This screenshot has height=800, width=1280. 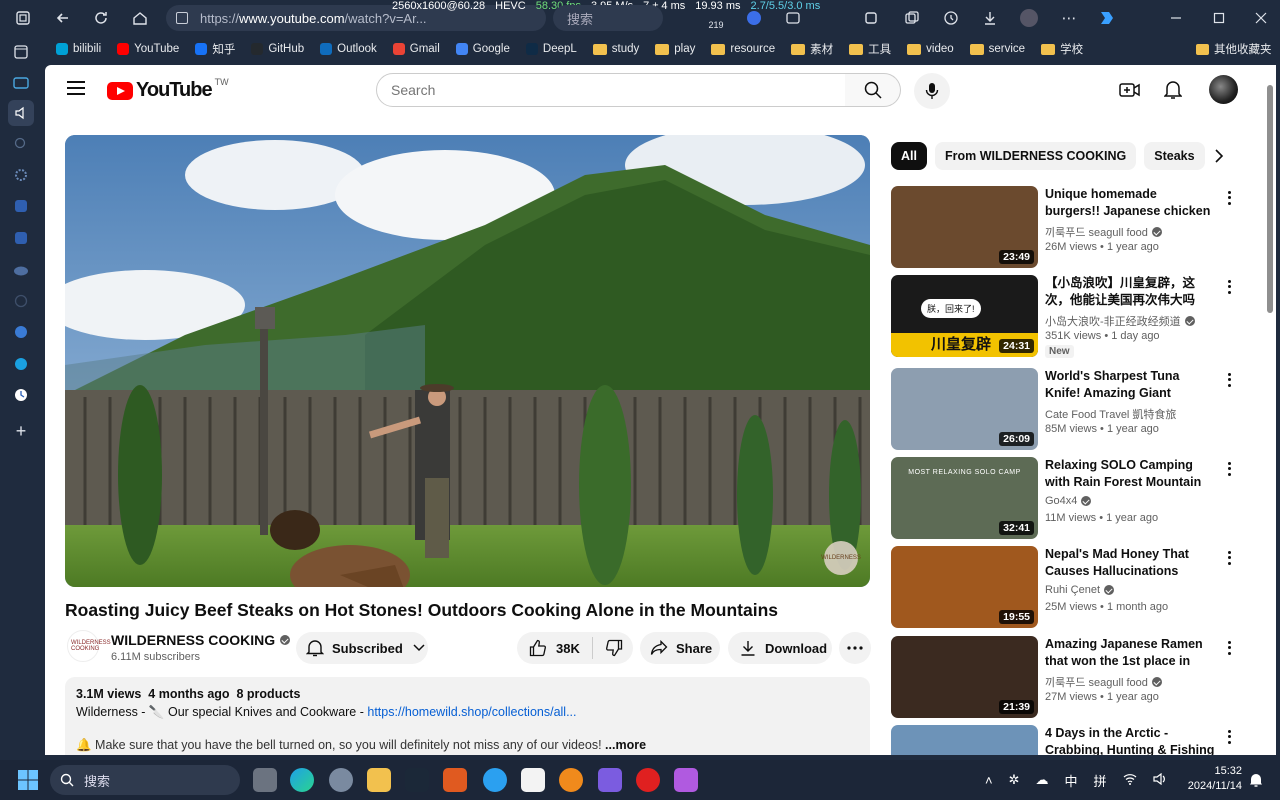 What do you see at coordinates (78, 49) in the screenshot?
I see `bookmark-item: bilibili` at bounding box center [78, 49].